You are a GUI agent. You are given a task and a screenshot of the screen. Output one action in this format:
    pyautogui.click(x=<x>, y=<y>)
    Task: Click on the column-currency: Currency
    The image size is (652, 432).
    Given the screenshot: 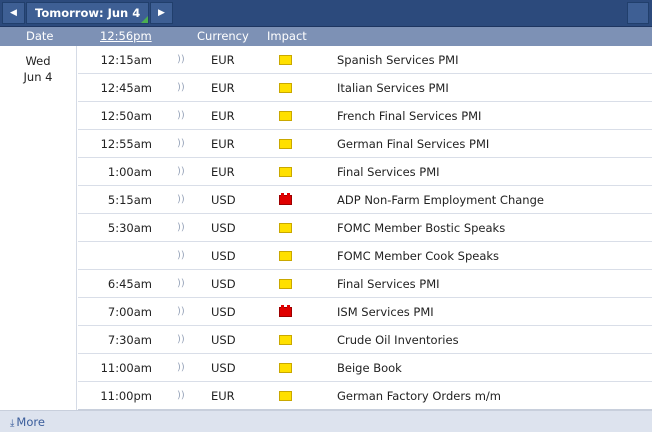 What is the action you would take?
    pyautogui.click(x=223, y=36)
    